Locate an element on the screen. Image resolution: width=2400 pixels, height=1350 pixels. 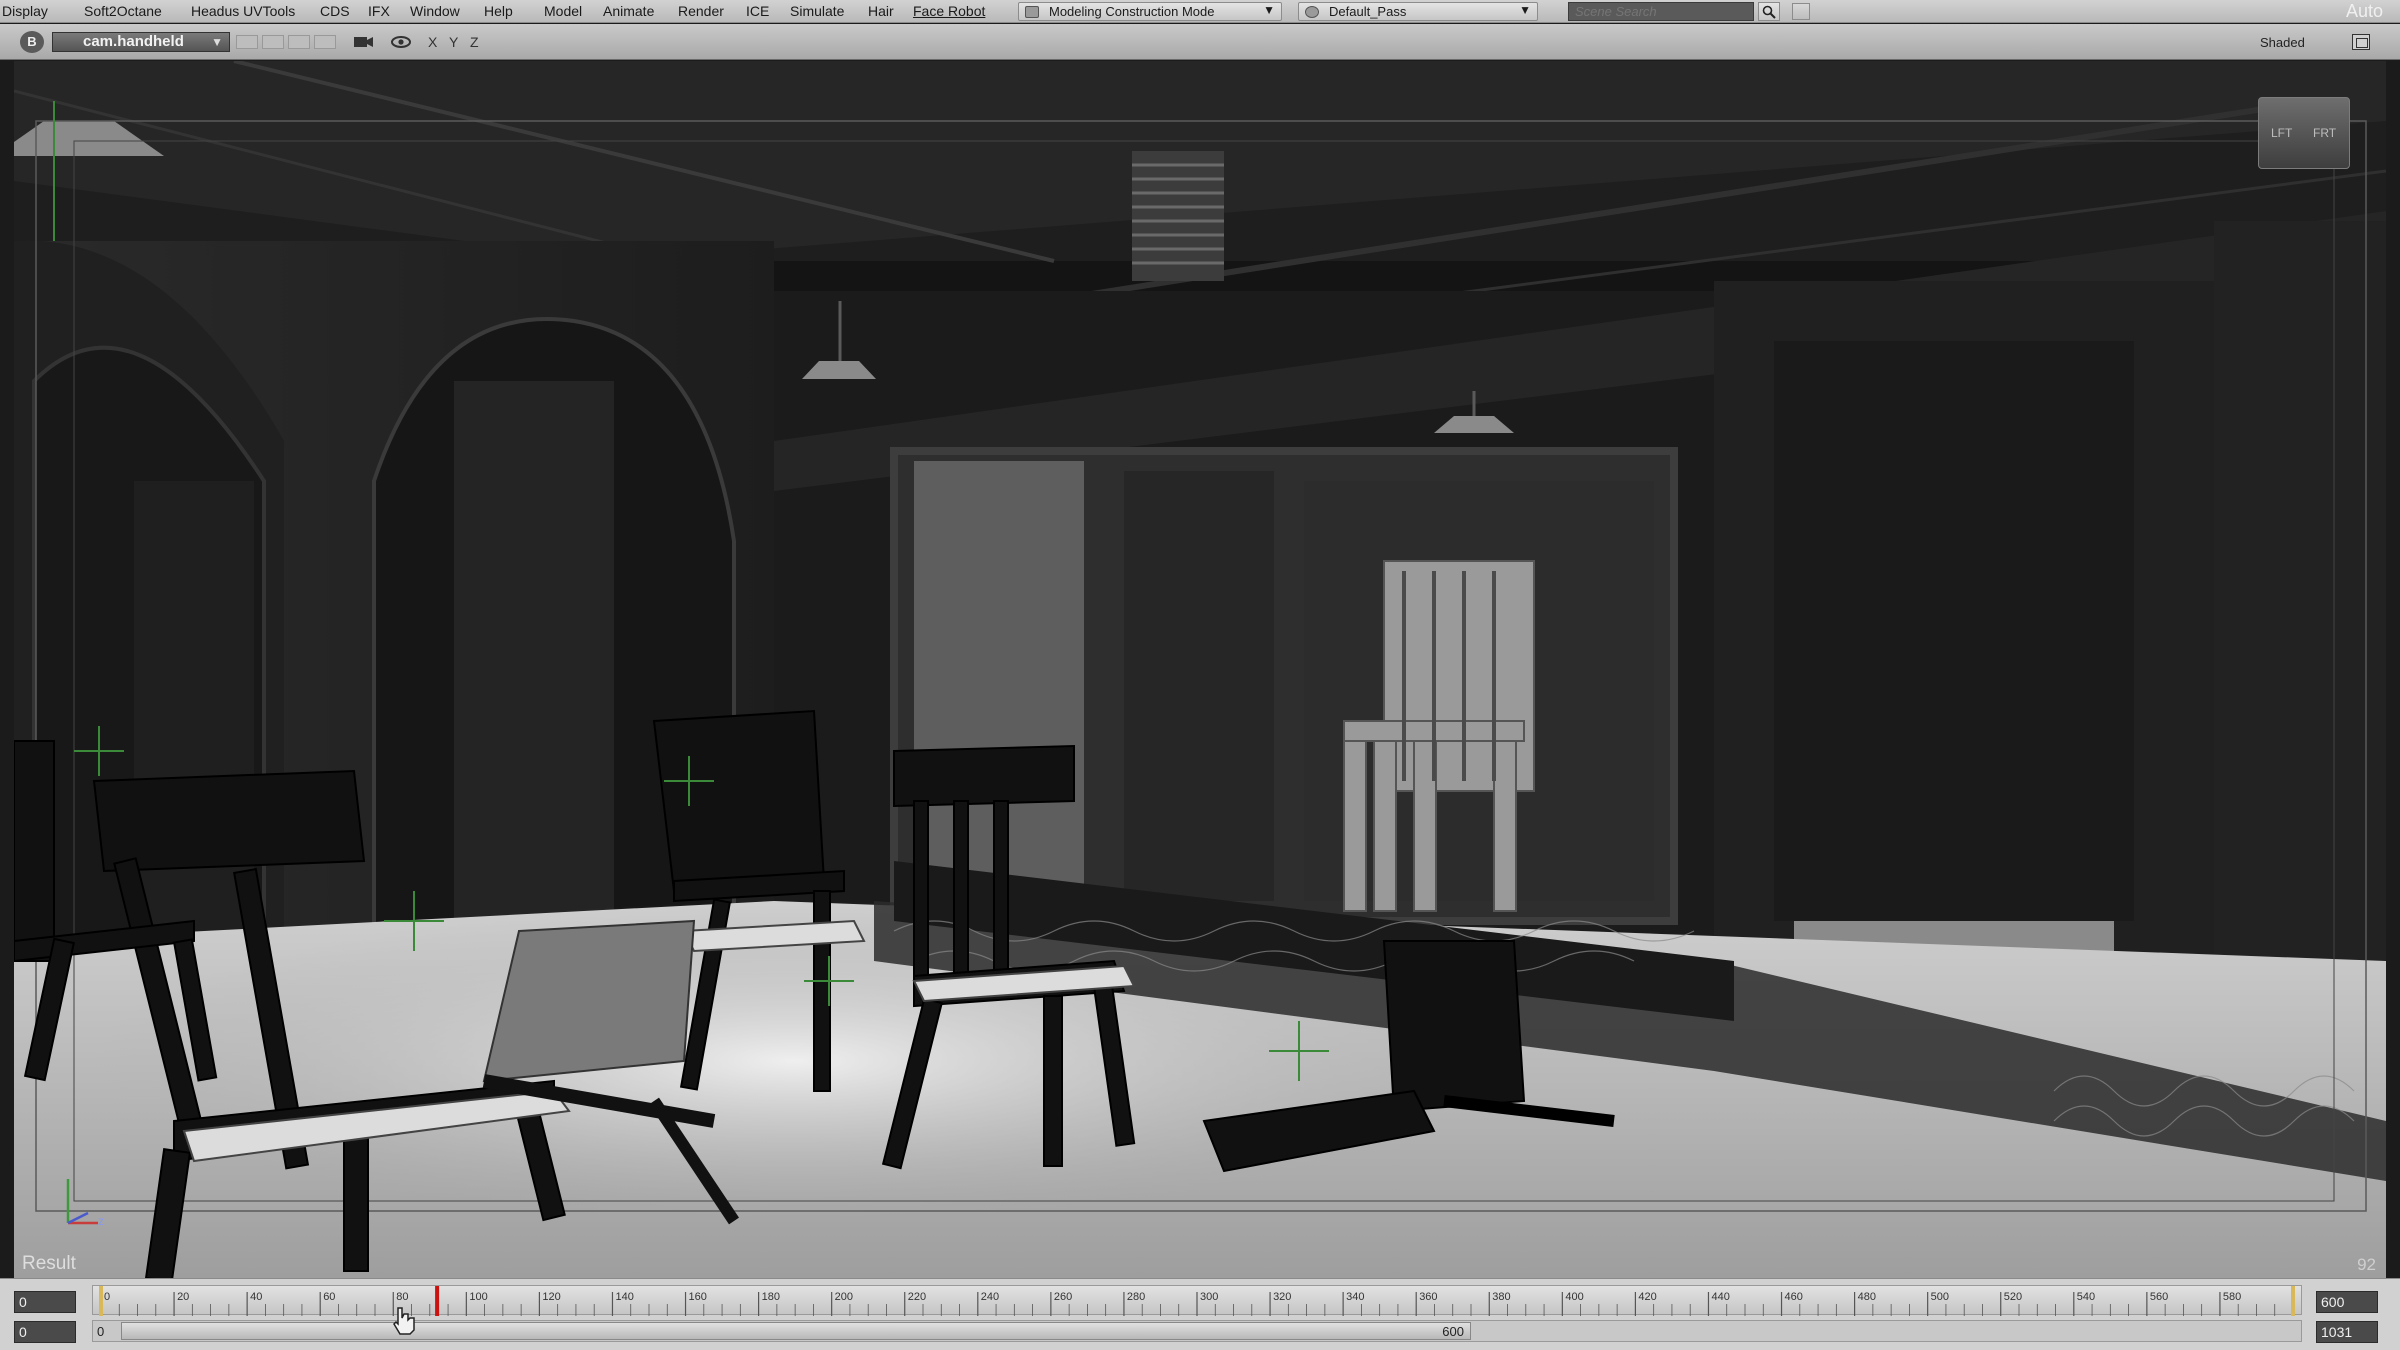
result-label: Result is located at coordinates (49, 1263).